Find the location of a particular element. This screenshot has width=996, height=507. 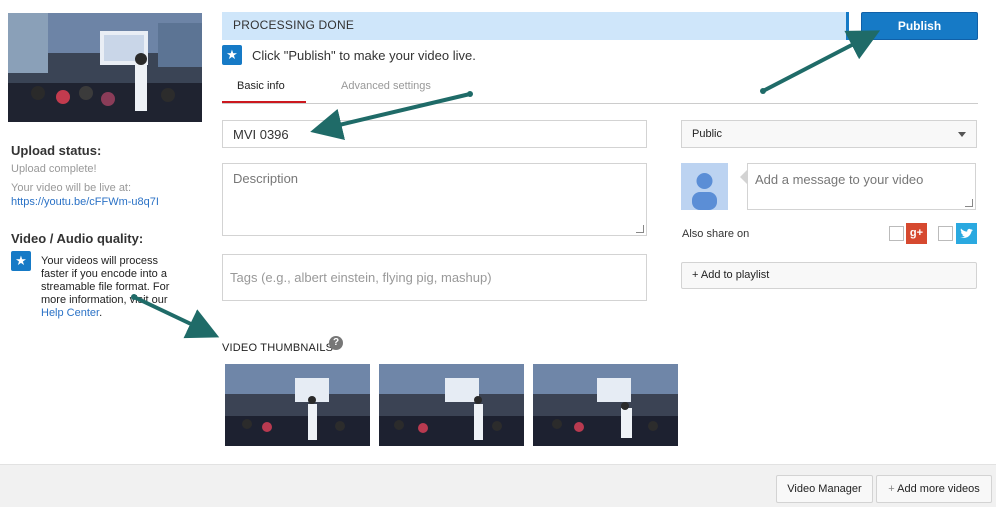

arrow-to-thumbnails is located at coordinates (176, 317).